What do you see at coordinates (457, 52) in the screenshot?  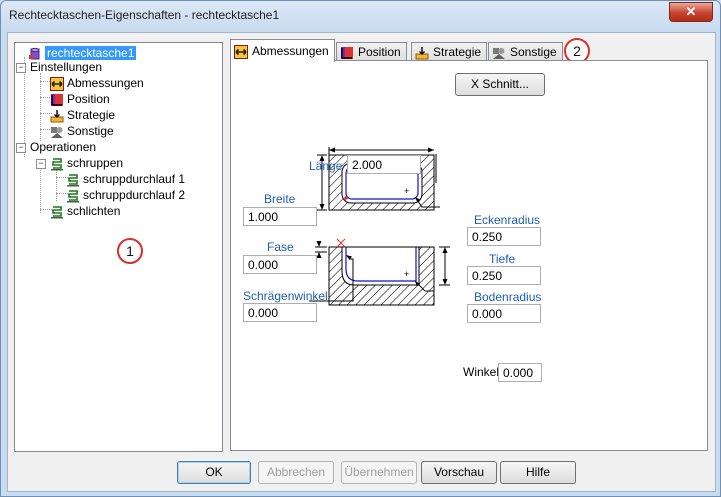 I see `tab-label-strategy: Strategie` at bounding box center [457, 52].